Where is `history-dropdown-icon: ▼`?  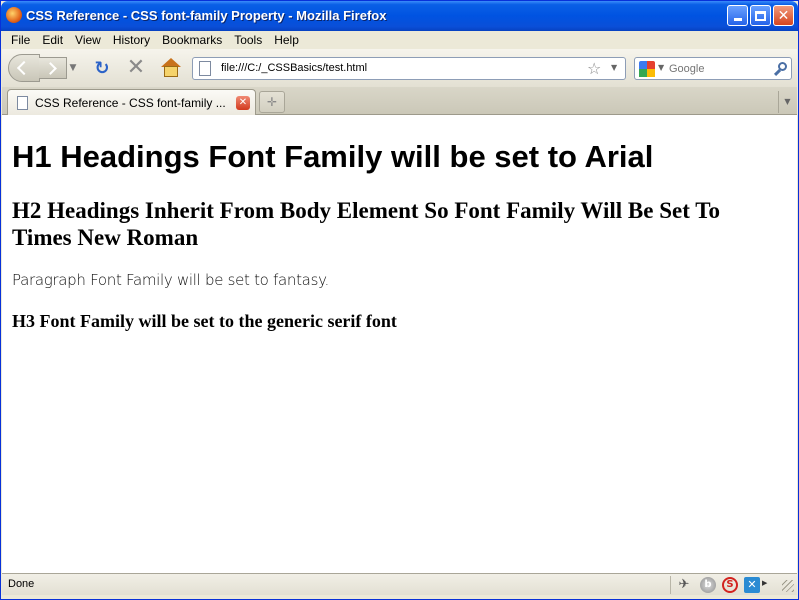
history-dropdown-icon: ▼ is located at coordinates (73, 68).